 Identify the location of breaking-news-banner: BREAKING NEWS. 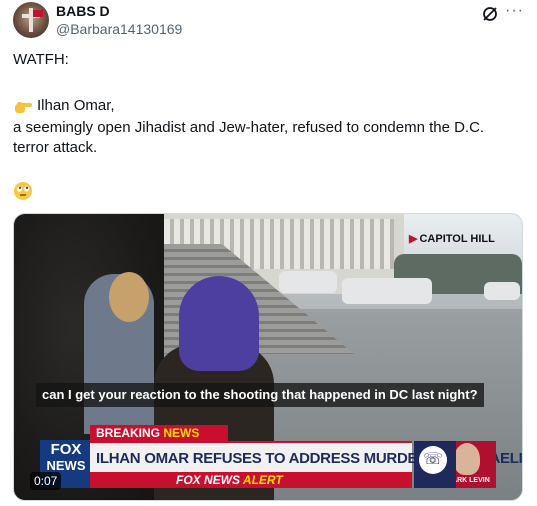
(159, 433).